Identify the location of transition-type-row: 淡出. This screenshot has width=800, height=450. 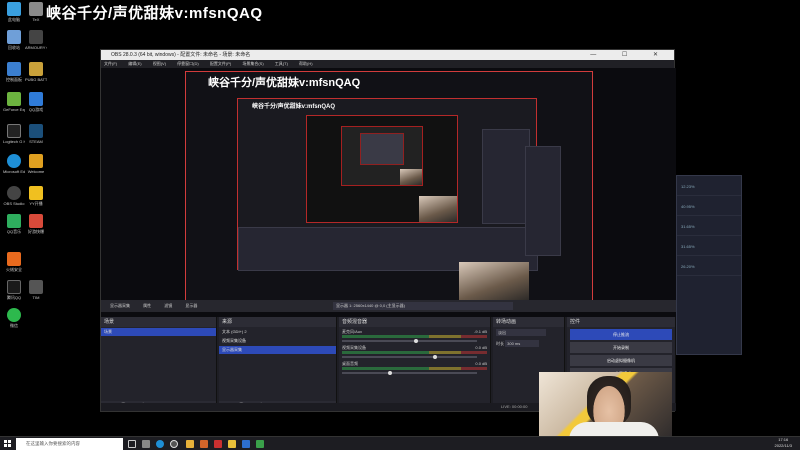
(528, 332).